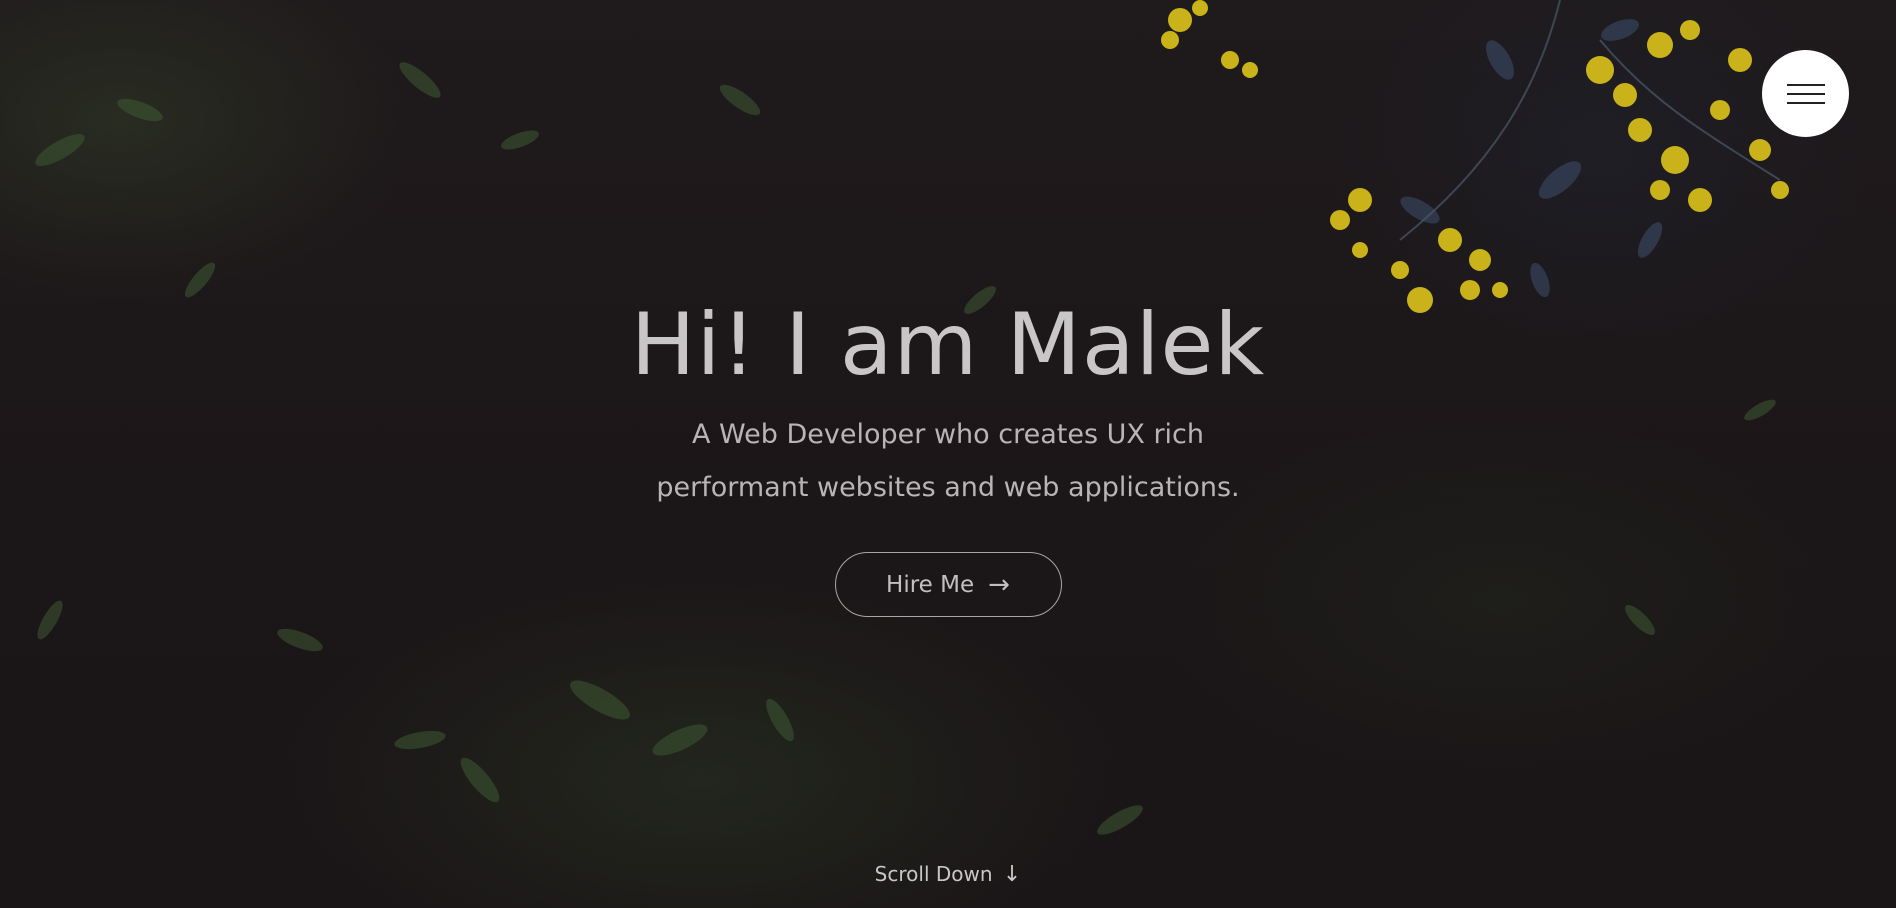 This screenshot has width=1896, height=908. What do you see at coordinates (999, 584) in the screenshot?
I see `arrow-right-icon: →` at bounding box center [999, 584].